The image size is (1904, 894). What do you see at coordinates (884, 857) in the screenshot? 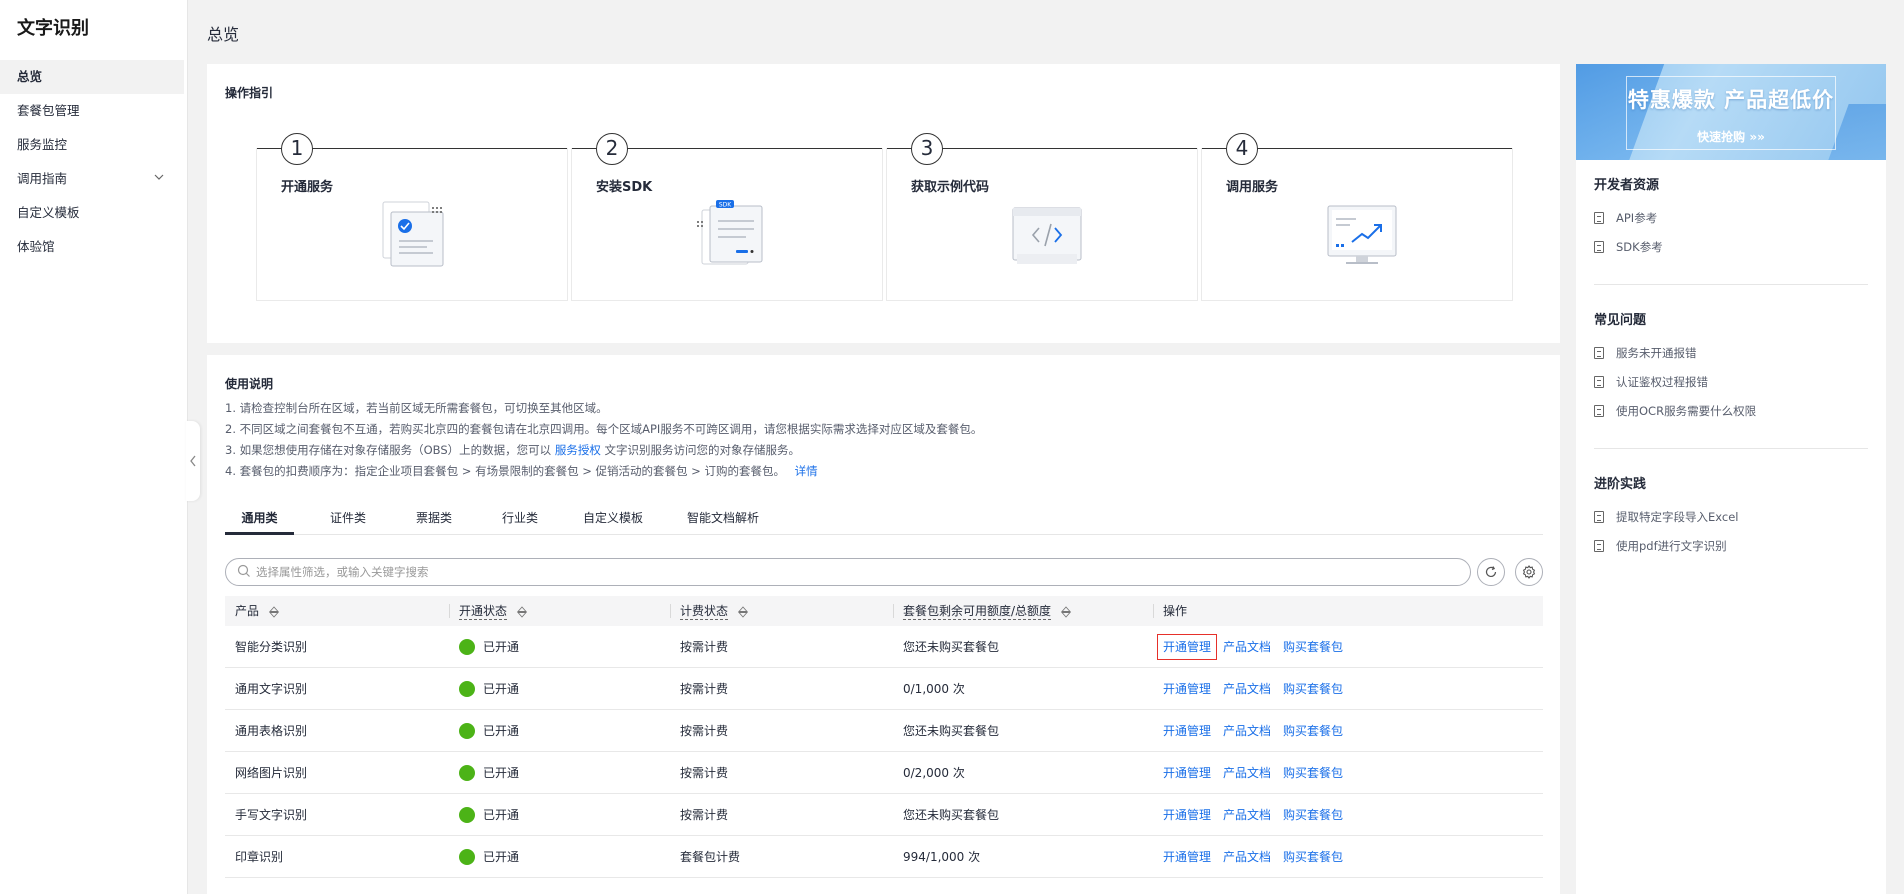
I see `table-row: 印章识别 已开通 套餐包计费 994/1,000 次 开通管理 产品文档 购买套餐包` at bounding box center [884, 857].